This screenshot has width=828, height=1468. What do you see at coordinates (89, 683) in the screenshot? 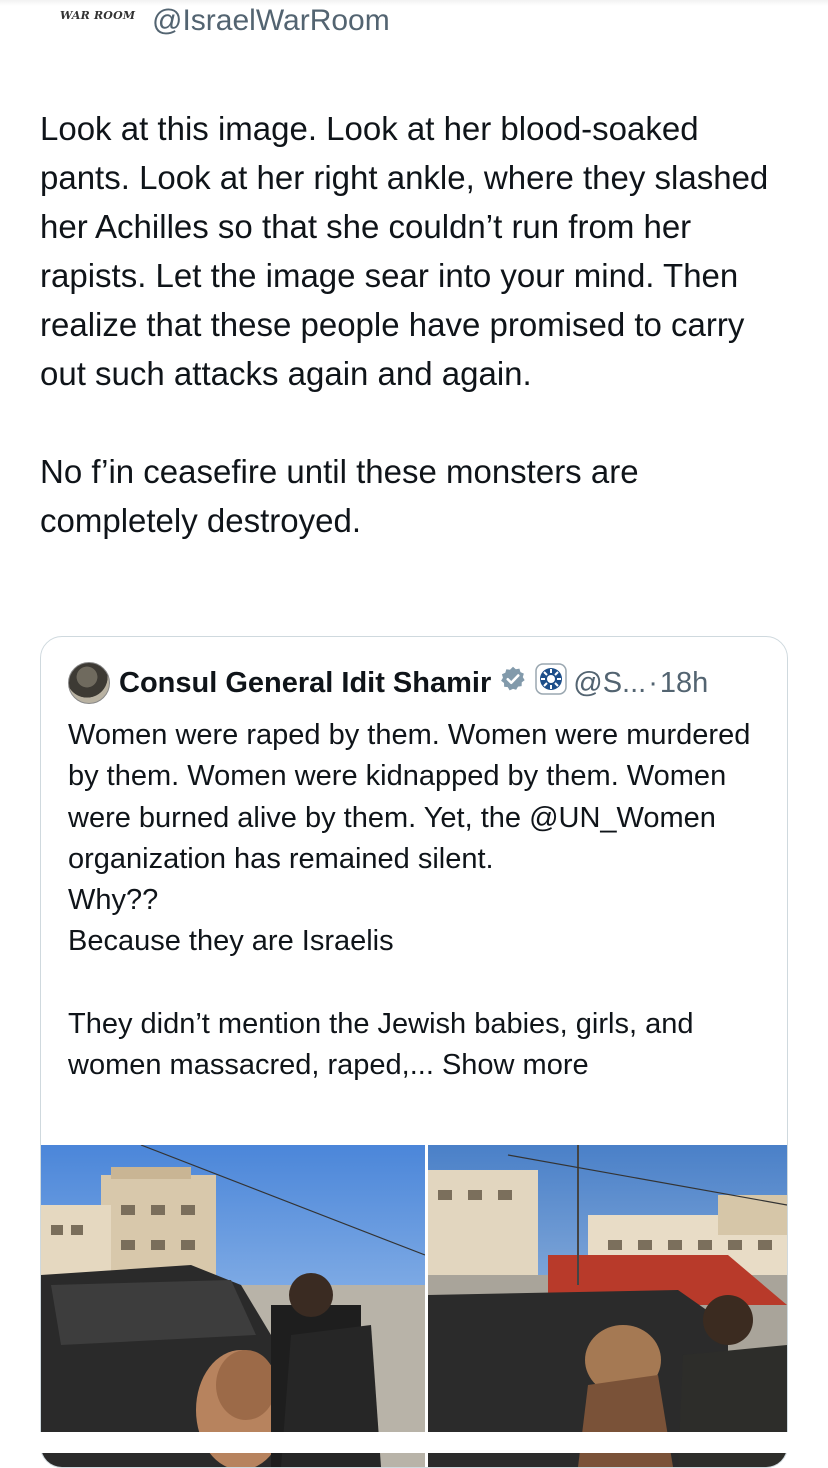
I see `avatar` at bounding box center [89, 683].